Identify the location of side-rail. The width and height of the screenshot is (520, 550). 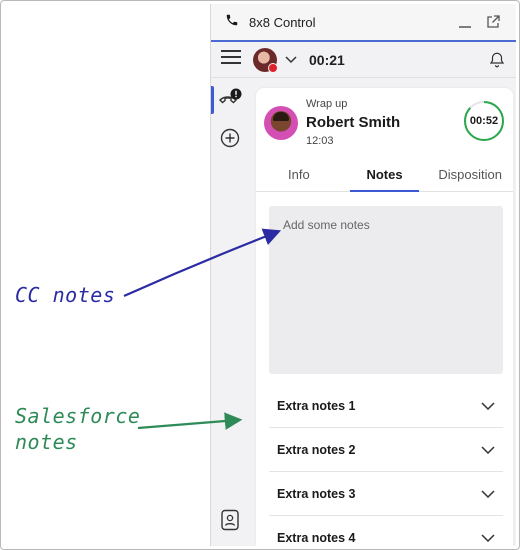
(230, 313).